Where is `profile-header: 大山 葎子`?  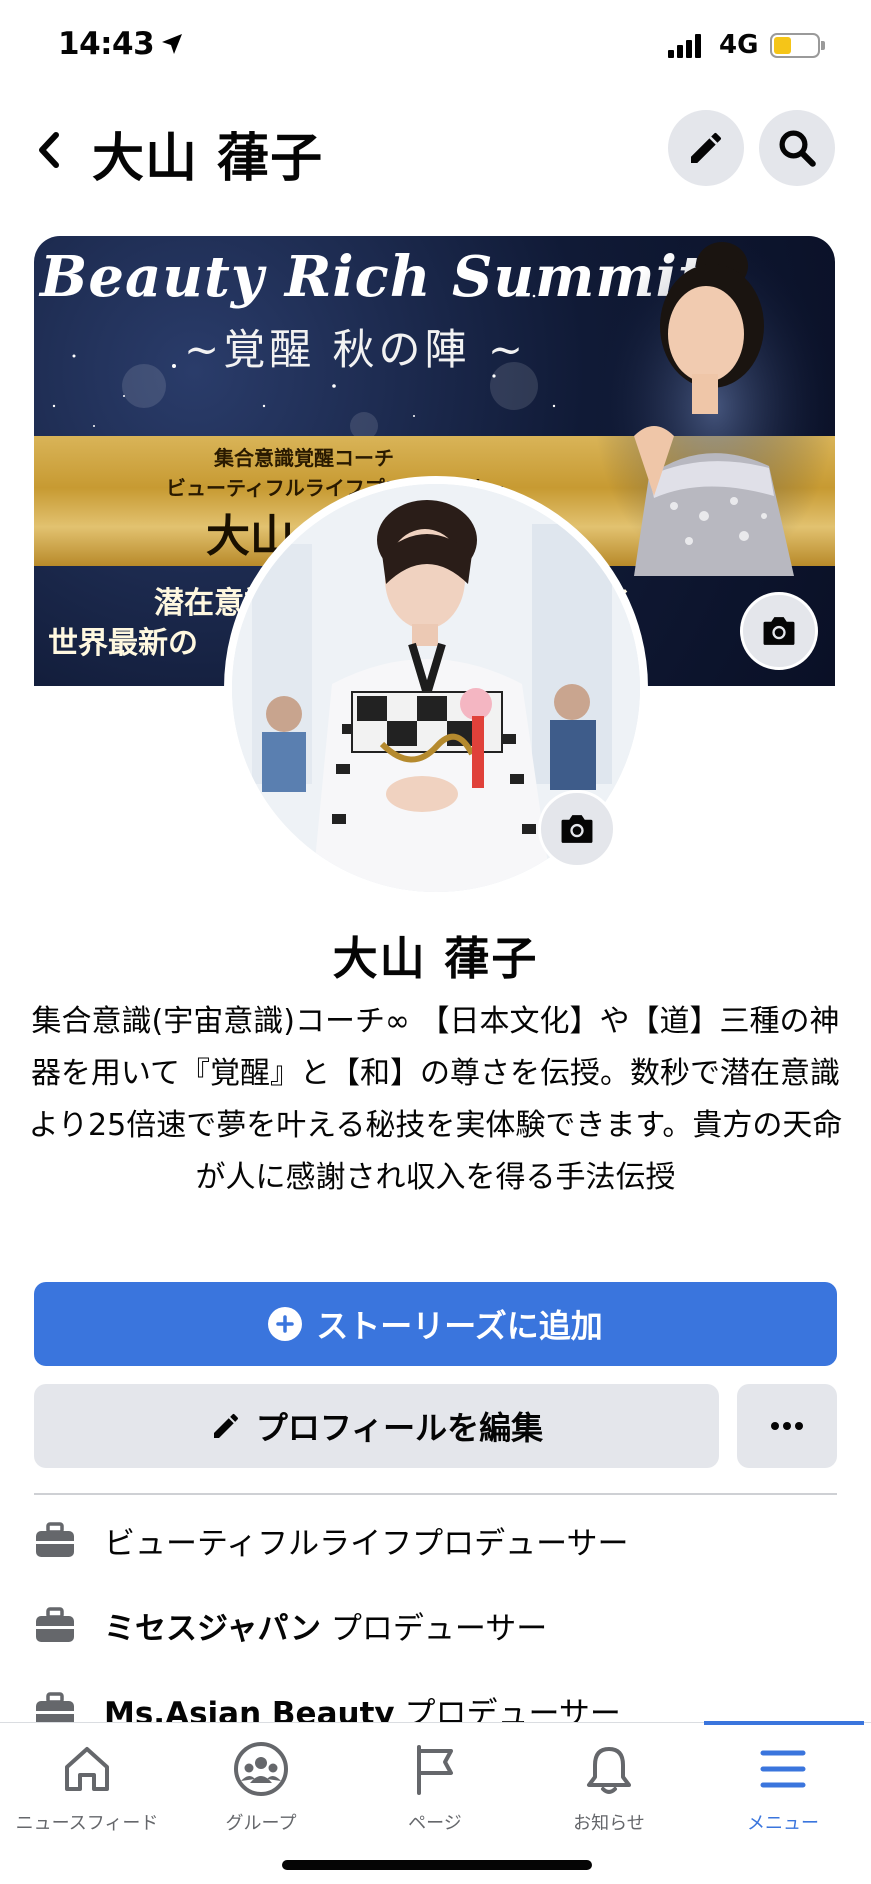 profile-header: 大山 葎子 is located at coordinates (435, 150).